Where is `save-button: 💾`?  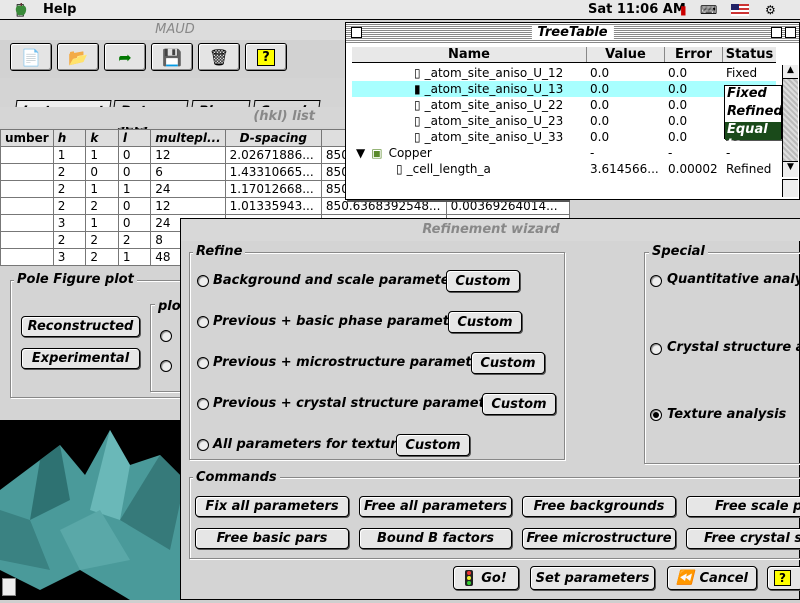
save-button: 💾 is located at coordinates (172, 57).